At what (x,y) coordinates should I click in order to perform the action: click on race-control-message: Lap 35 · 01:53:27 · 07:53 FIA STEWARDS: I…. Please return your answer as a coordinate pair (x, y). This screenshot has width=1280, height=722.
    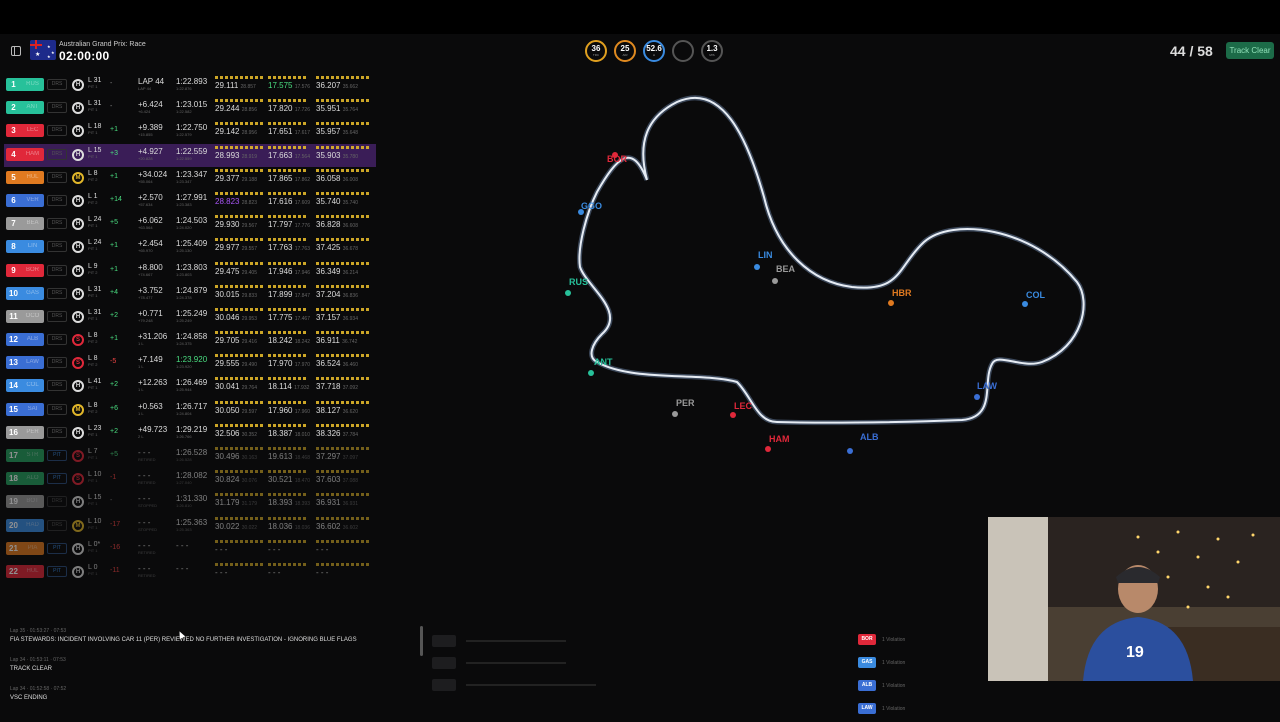
    Looking at the image, I should click on (183, 635).